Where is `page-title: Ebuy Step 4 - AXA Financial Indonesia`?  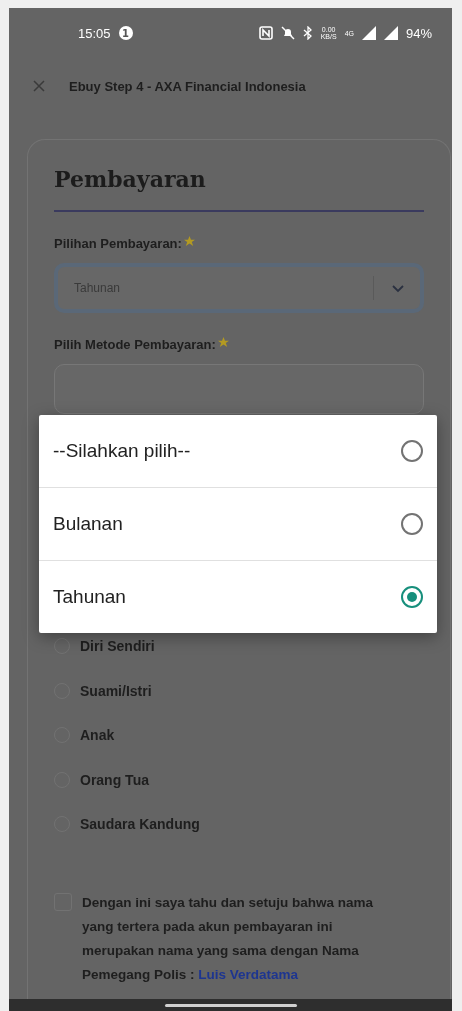
page-title: Ebuy Step 4 - AXA Financial Indonesia is located at coordinates (187, 86).